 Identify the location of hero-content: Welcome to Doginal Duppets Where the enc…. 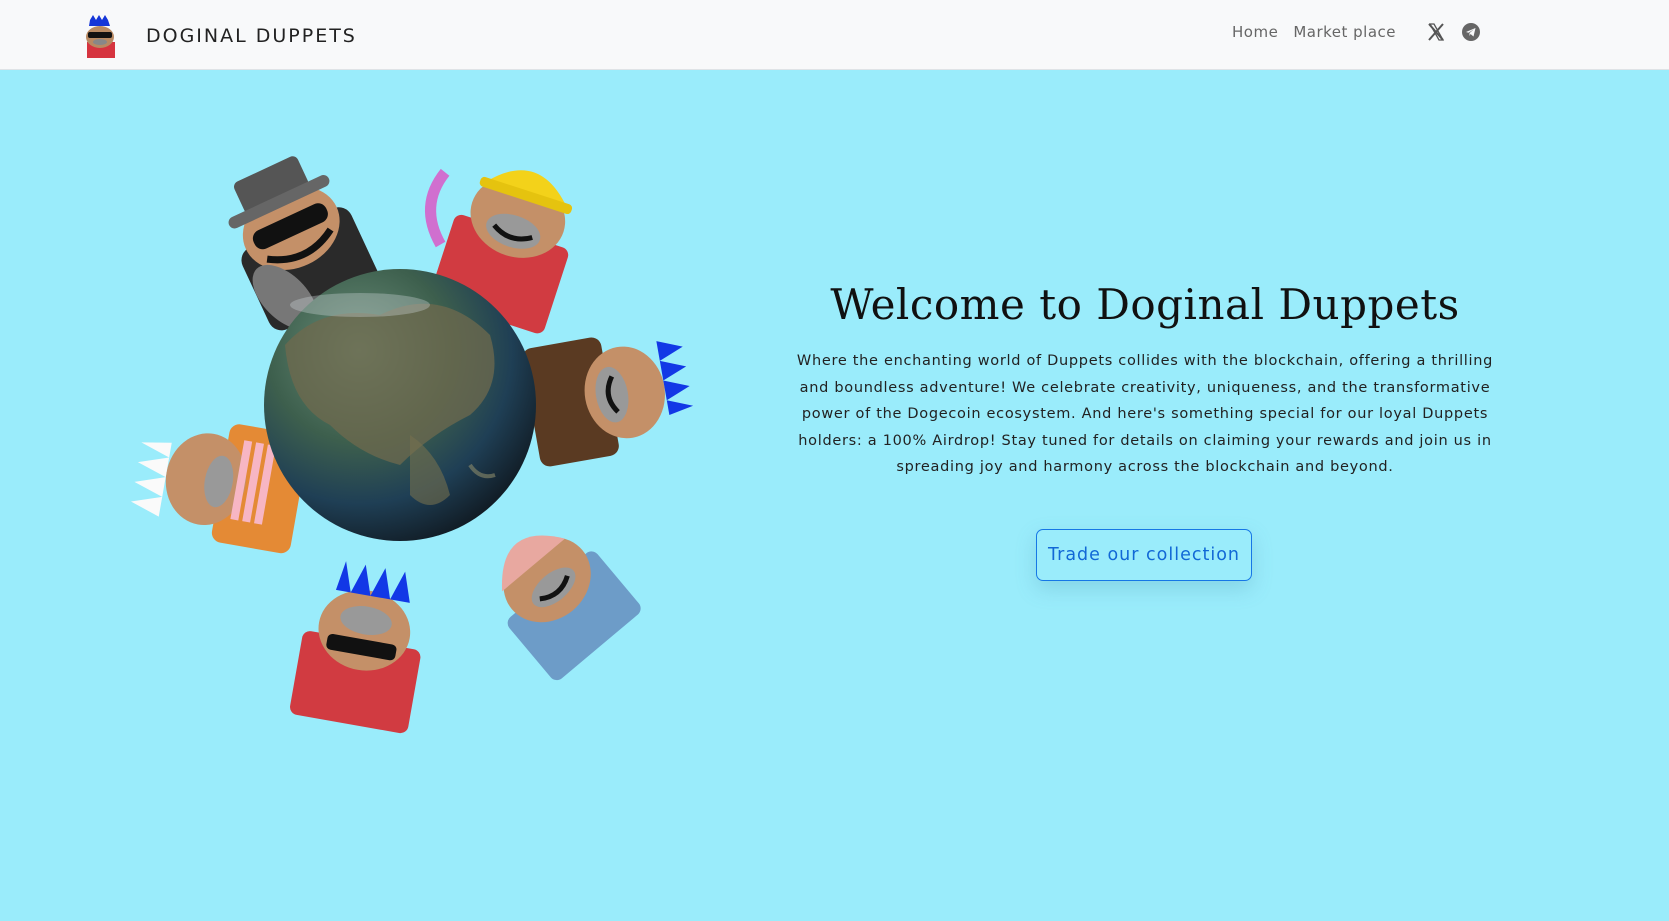
(1145, 375).